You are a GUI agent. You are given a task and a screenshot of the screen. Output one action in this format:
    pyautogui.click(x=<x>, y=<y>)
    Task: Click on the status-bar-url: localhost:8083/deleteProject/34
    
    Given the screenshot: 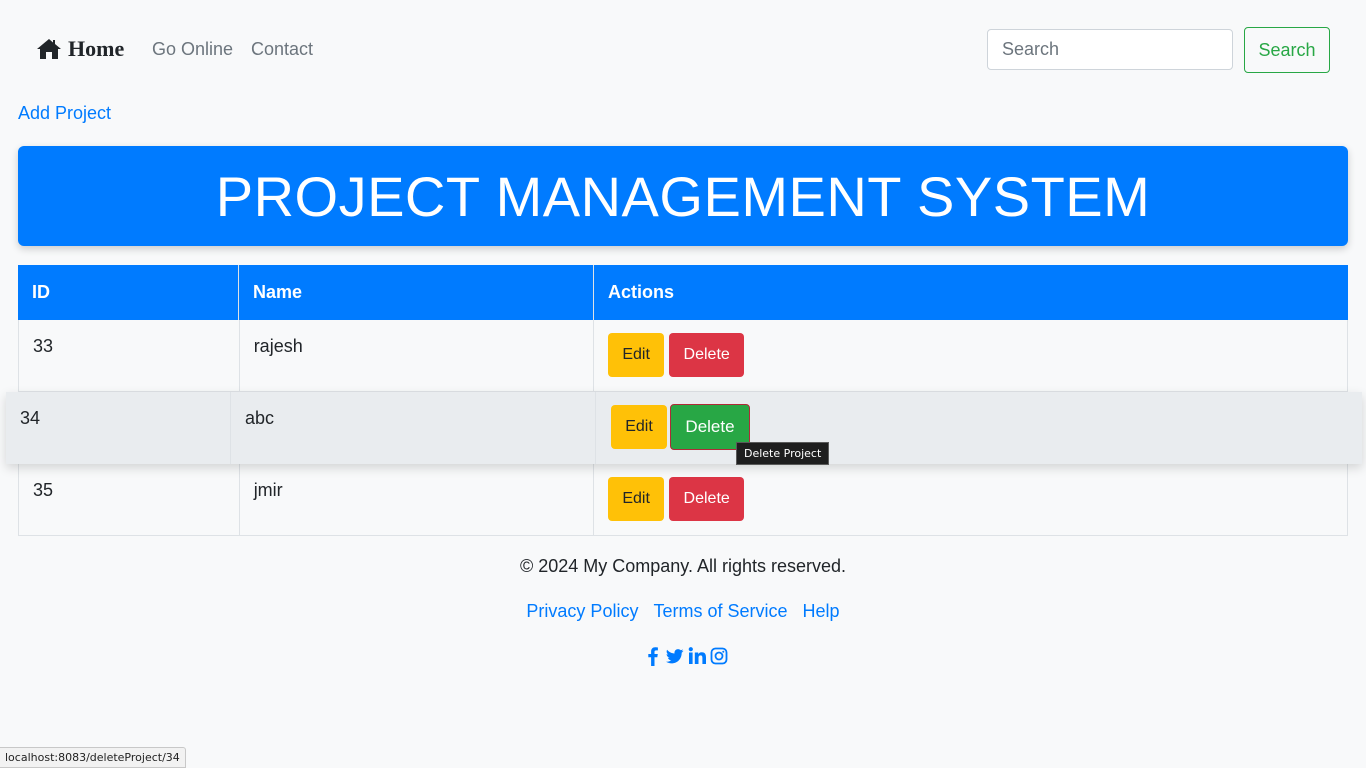 What is the action you would take?
    pyautogui.click(x=93, y=757)
    